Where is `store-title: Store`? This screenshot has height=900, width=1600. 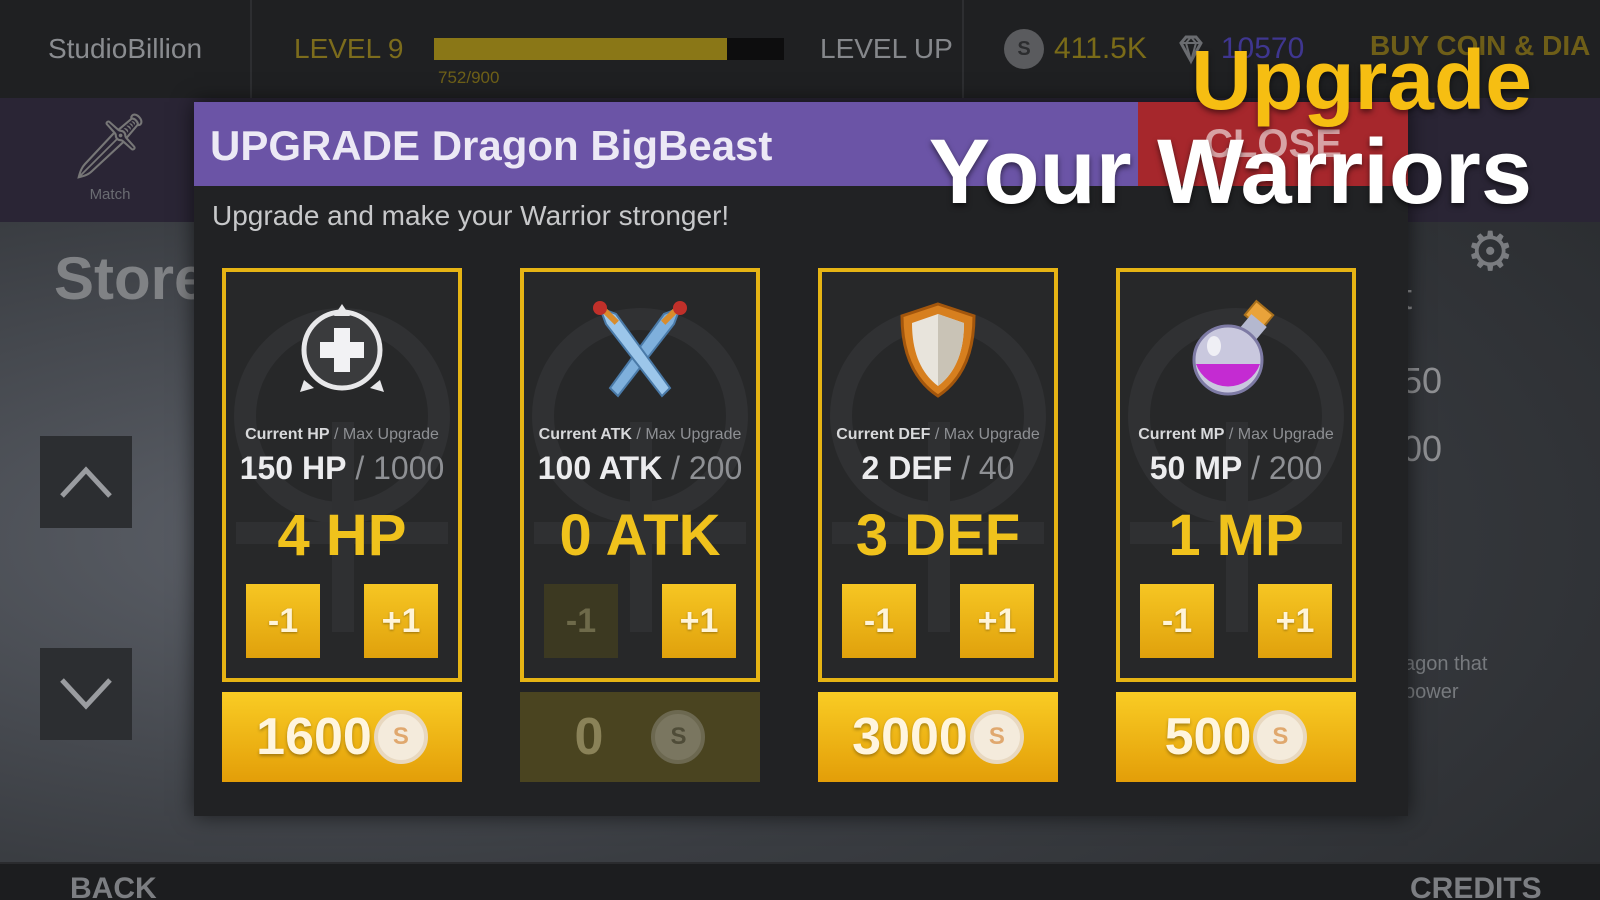 store-title: Store is located at coordinates (131, 278).